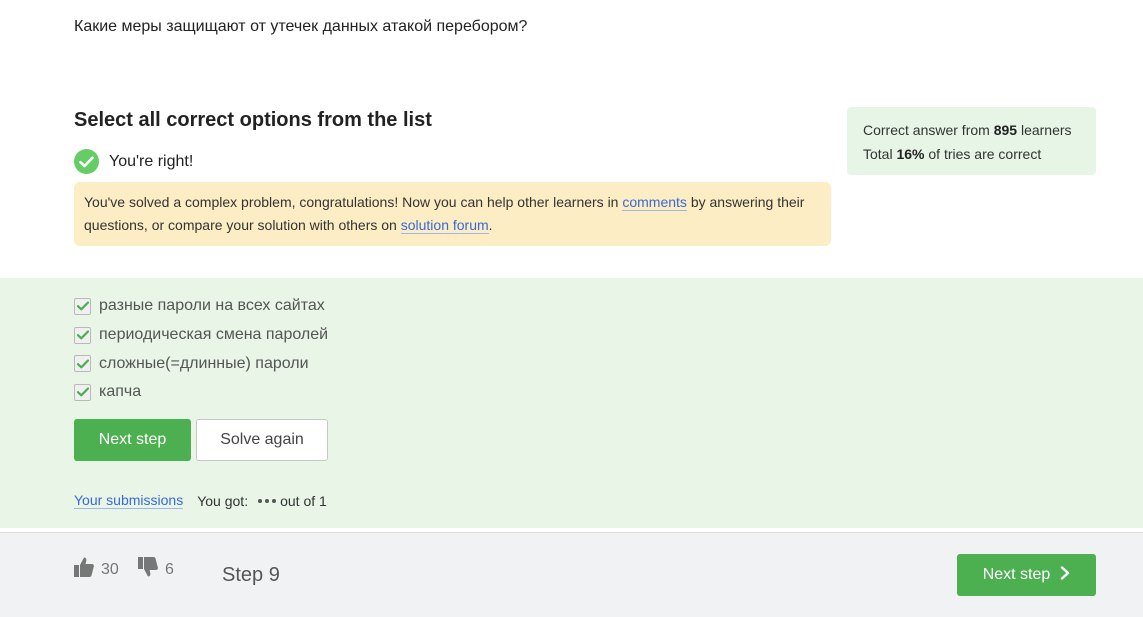 This screenshot has height=617, width=1143. What do you see at coordinates (212, 306) in the screenshot?
I see `option-label: разные пароли на всех сайтах` at bounding box center [212, 306].